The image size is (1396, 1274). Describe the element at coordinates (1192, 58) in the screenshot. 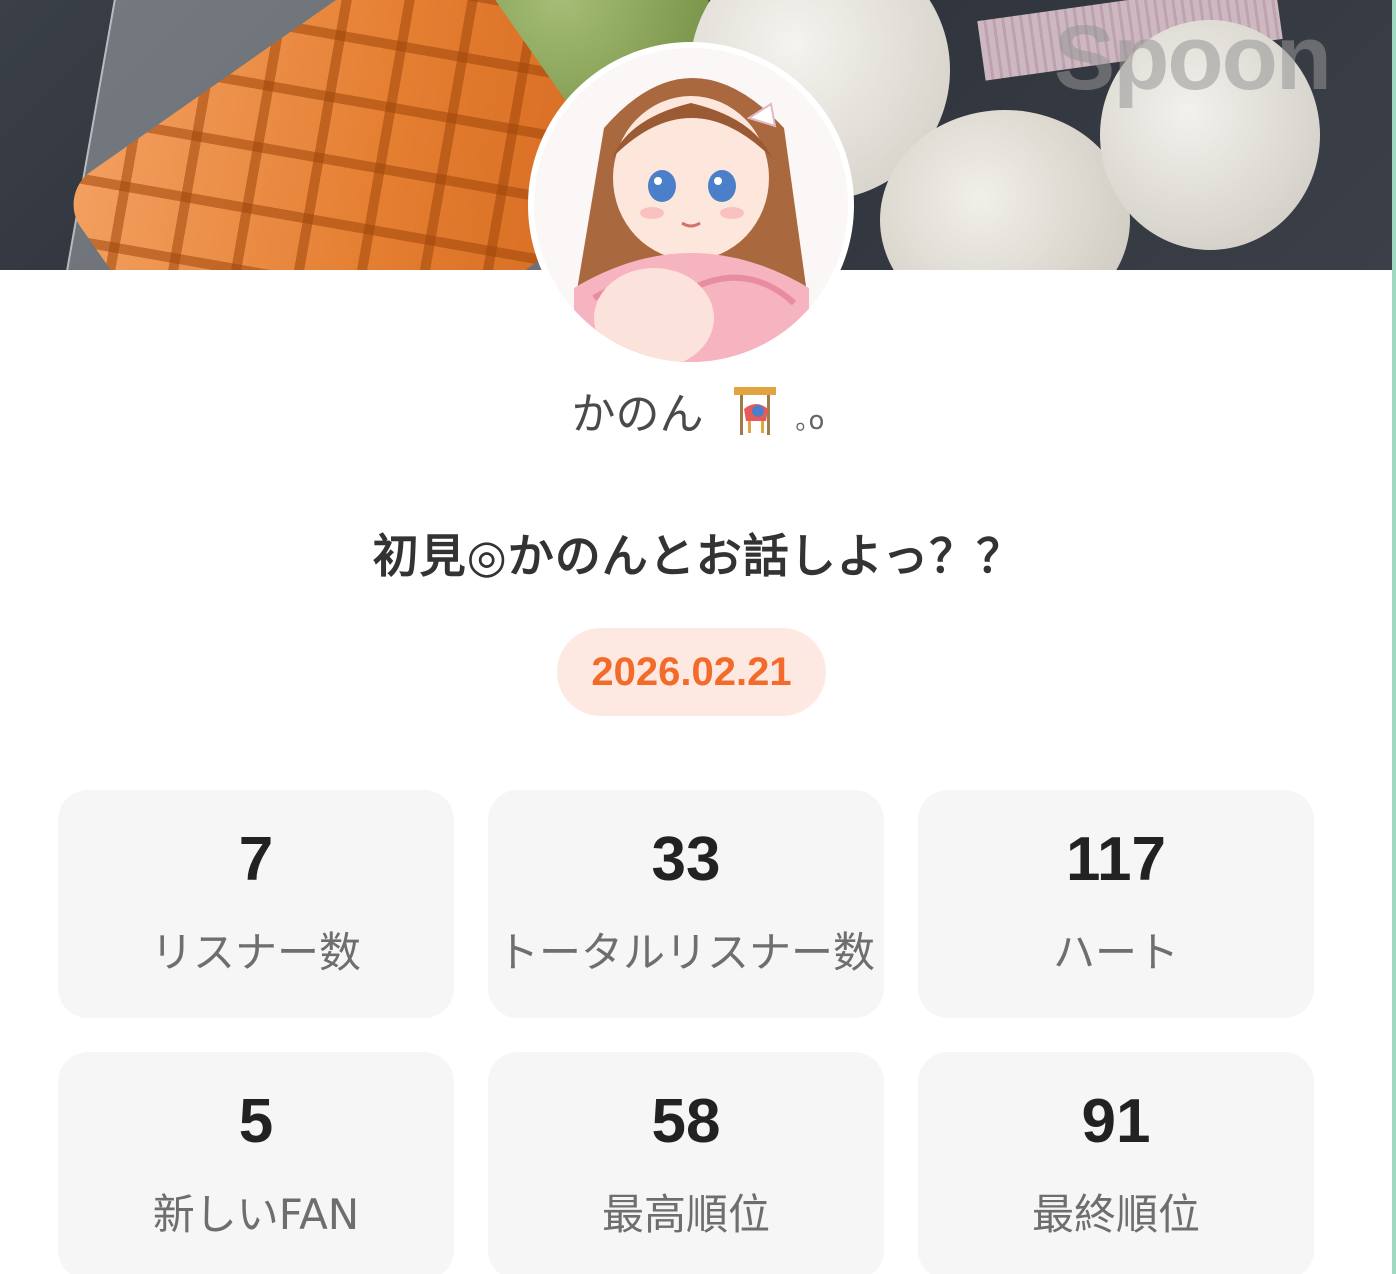

I see `spoon-watermark: Spoon` at that location.